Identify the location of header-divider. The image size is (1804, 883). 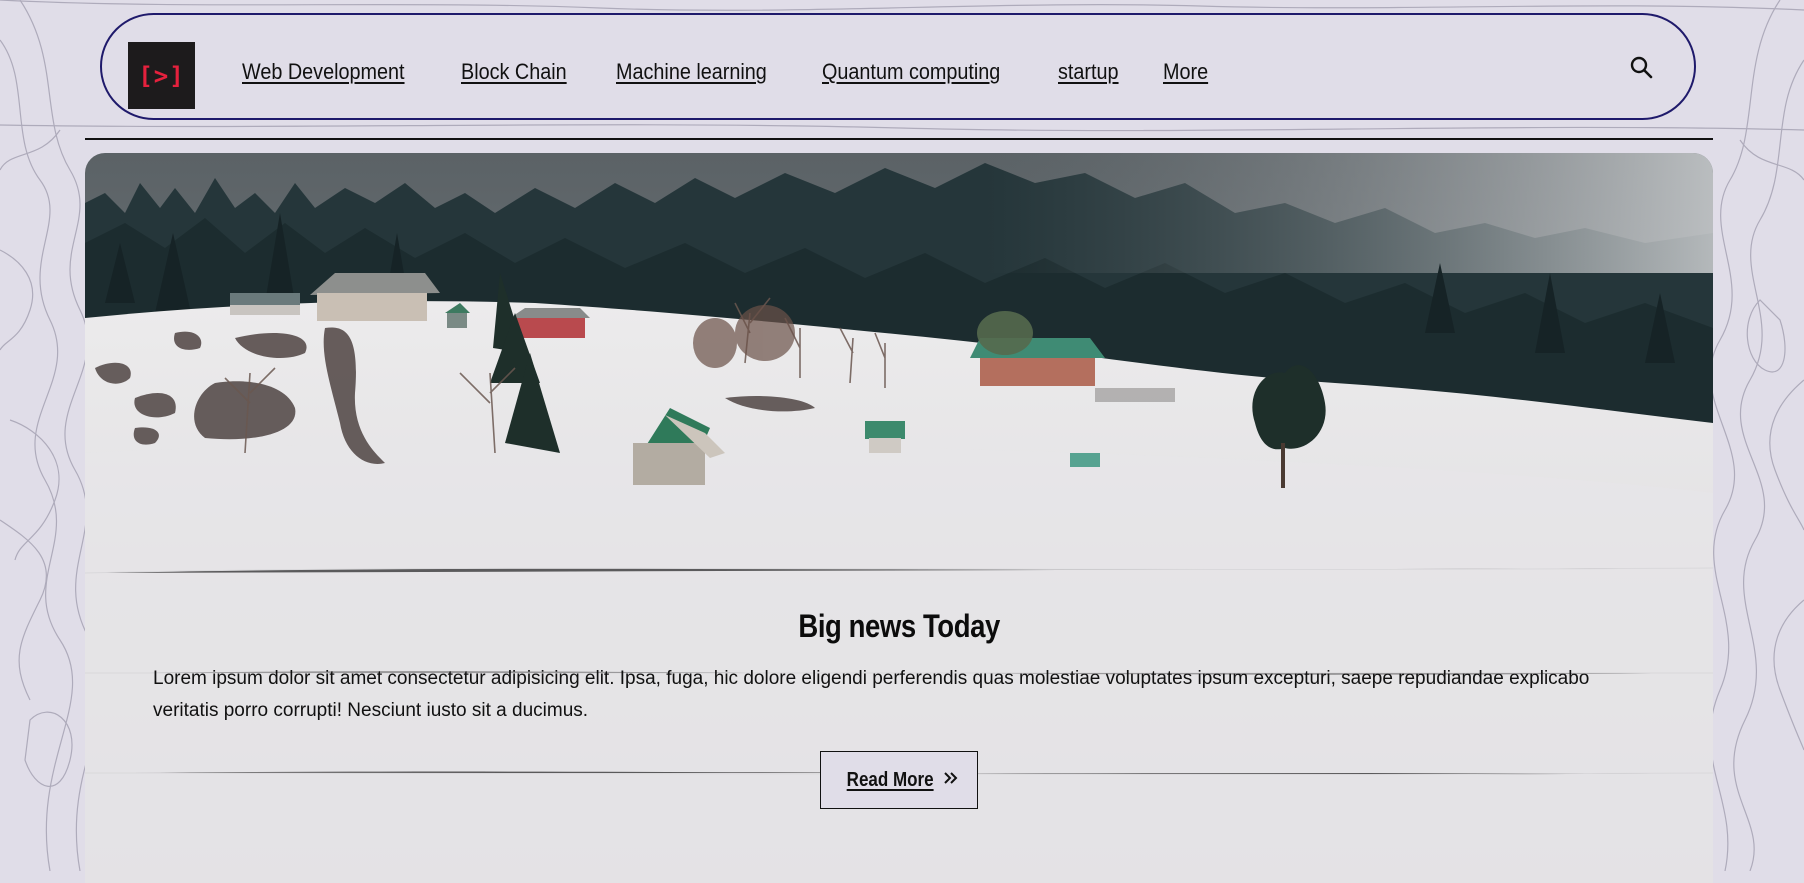
(899, 139).